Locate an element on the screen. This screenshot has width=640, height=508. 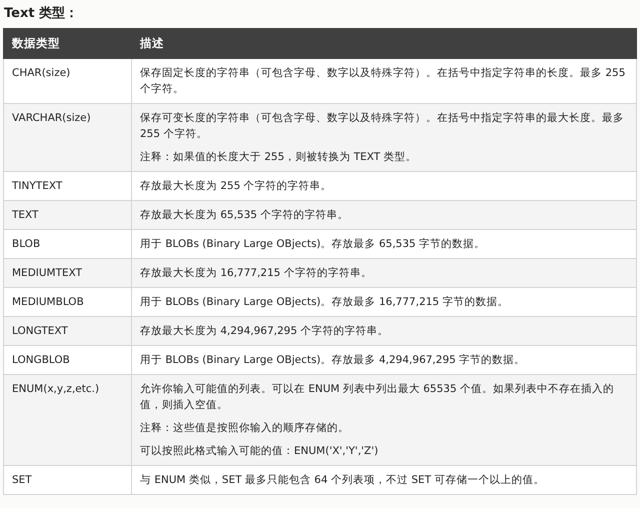
table-cell: MEDIUMTEXT is located at coordinates (68, 273).